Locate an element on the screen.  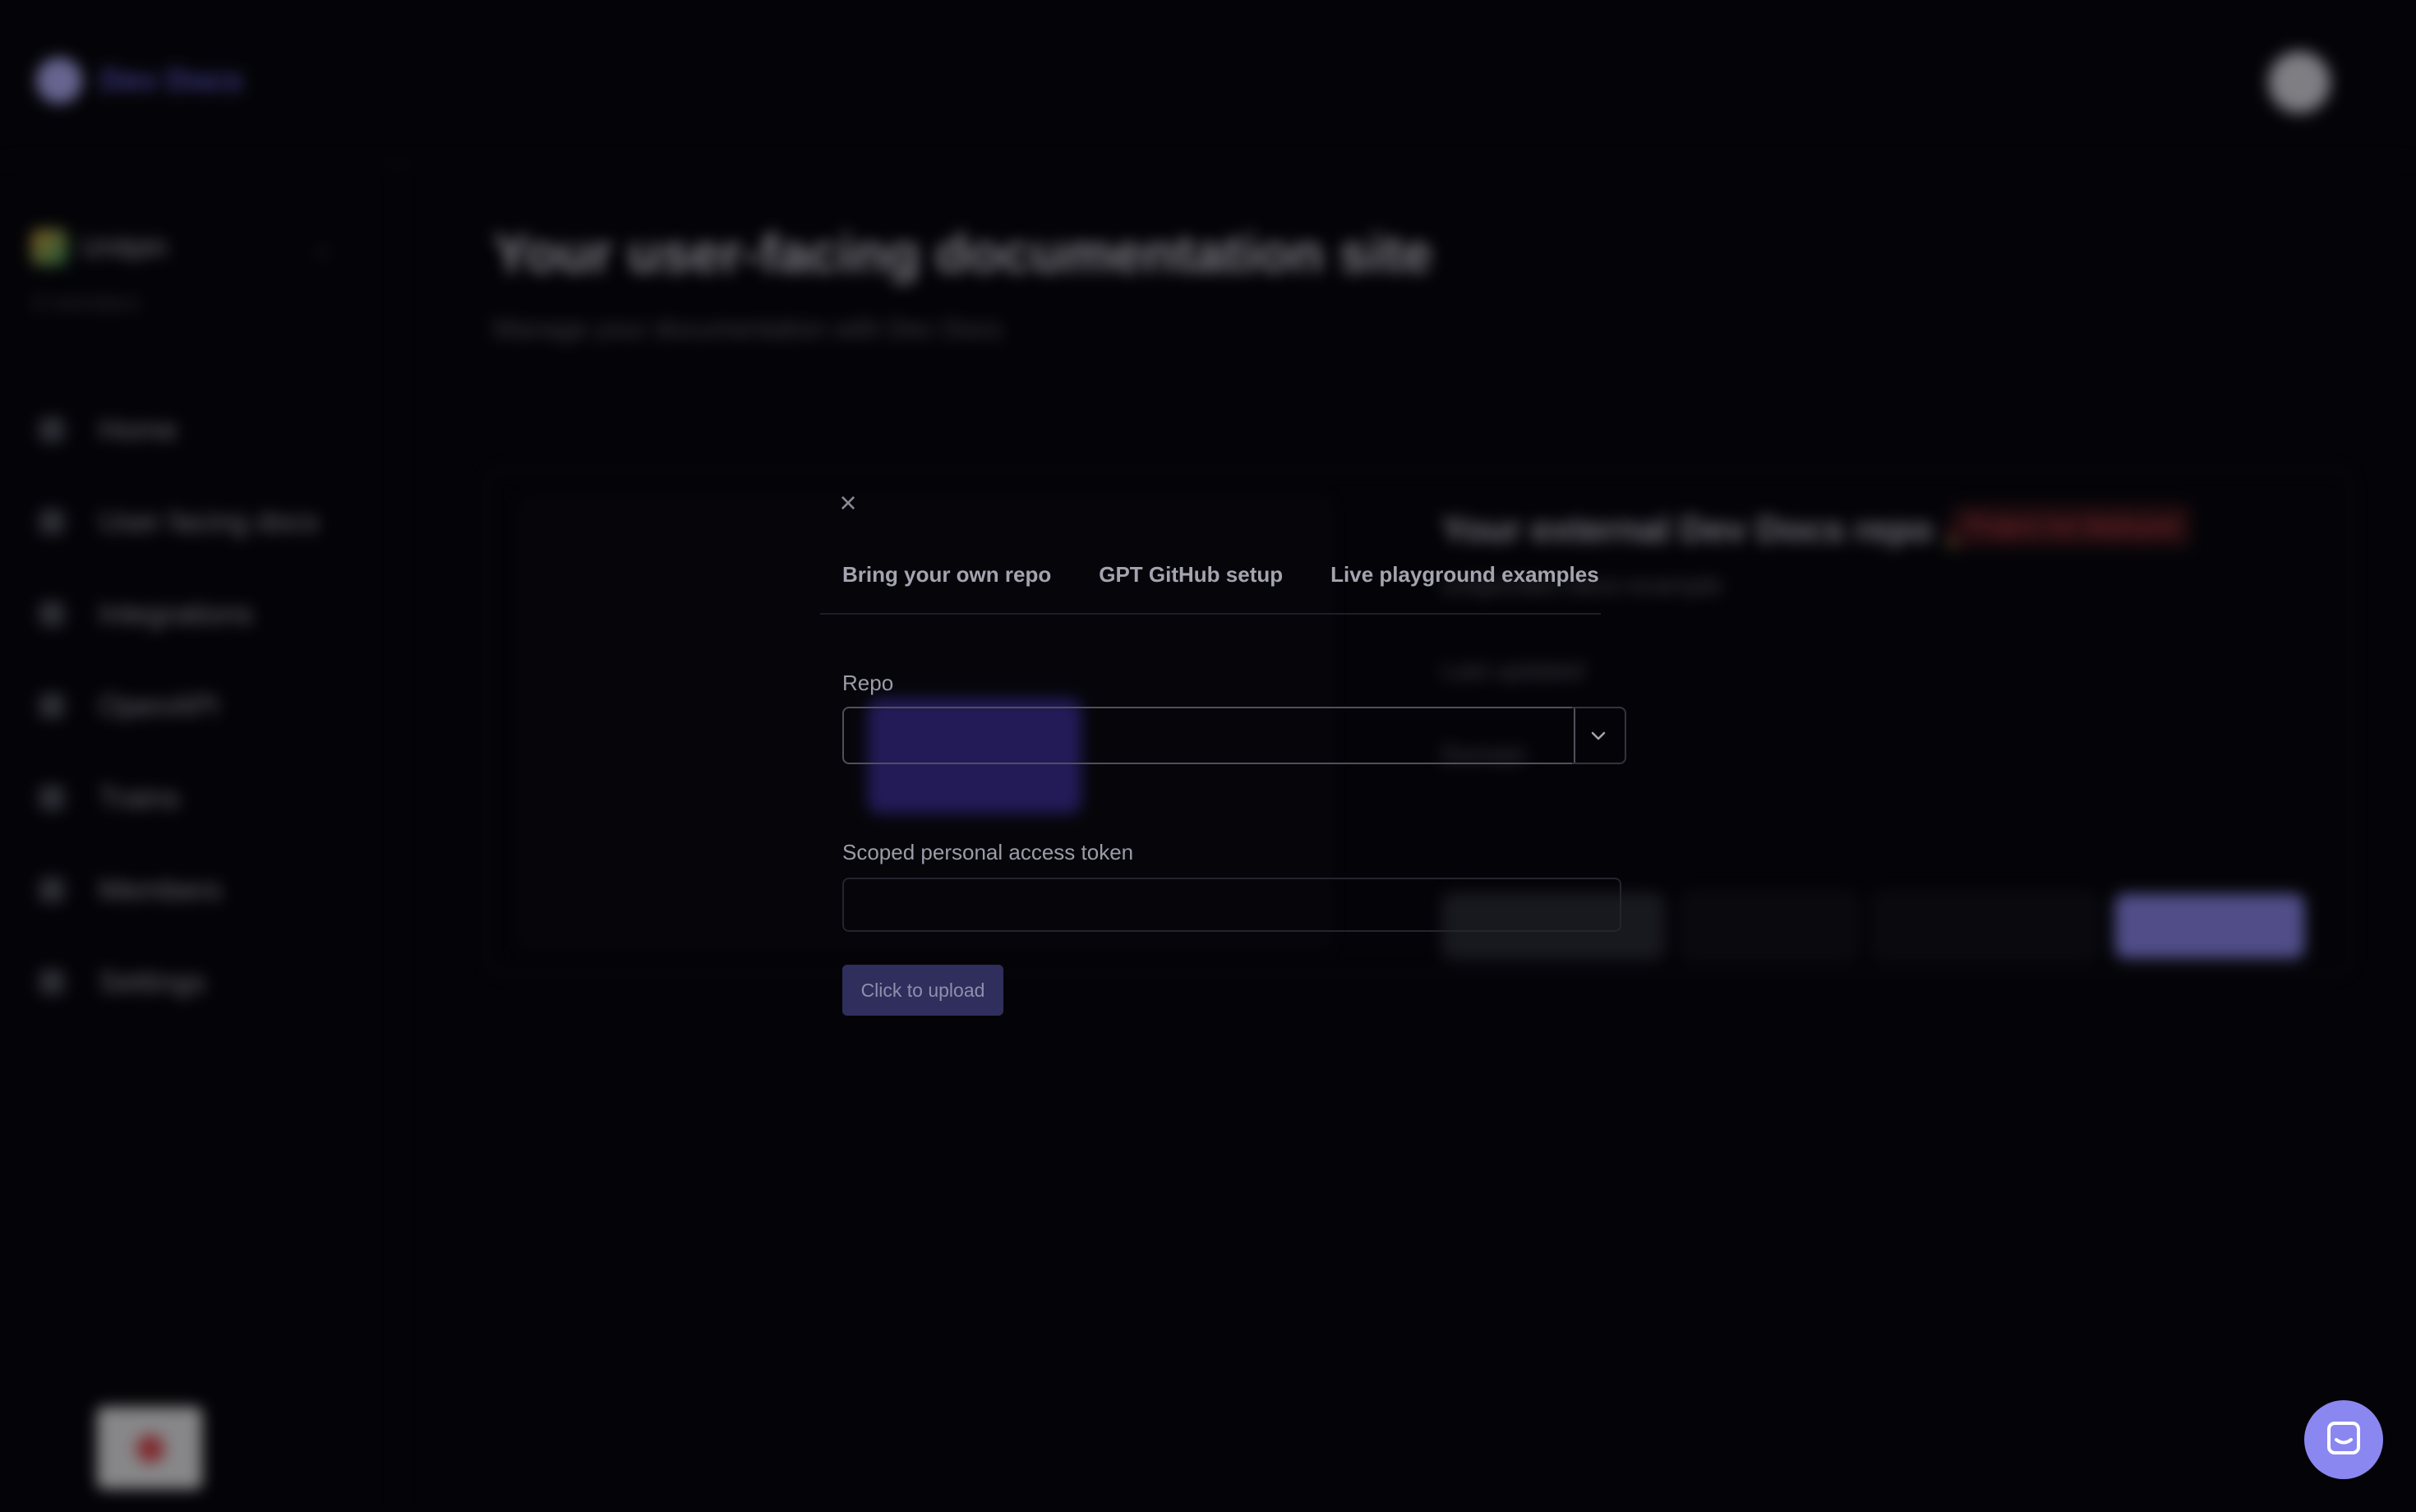
card-primary-button is located at coordinates (2210, 926).